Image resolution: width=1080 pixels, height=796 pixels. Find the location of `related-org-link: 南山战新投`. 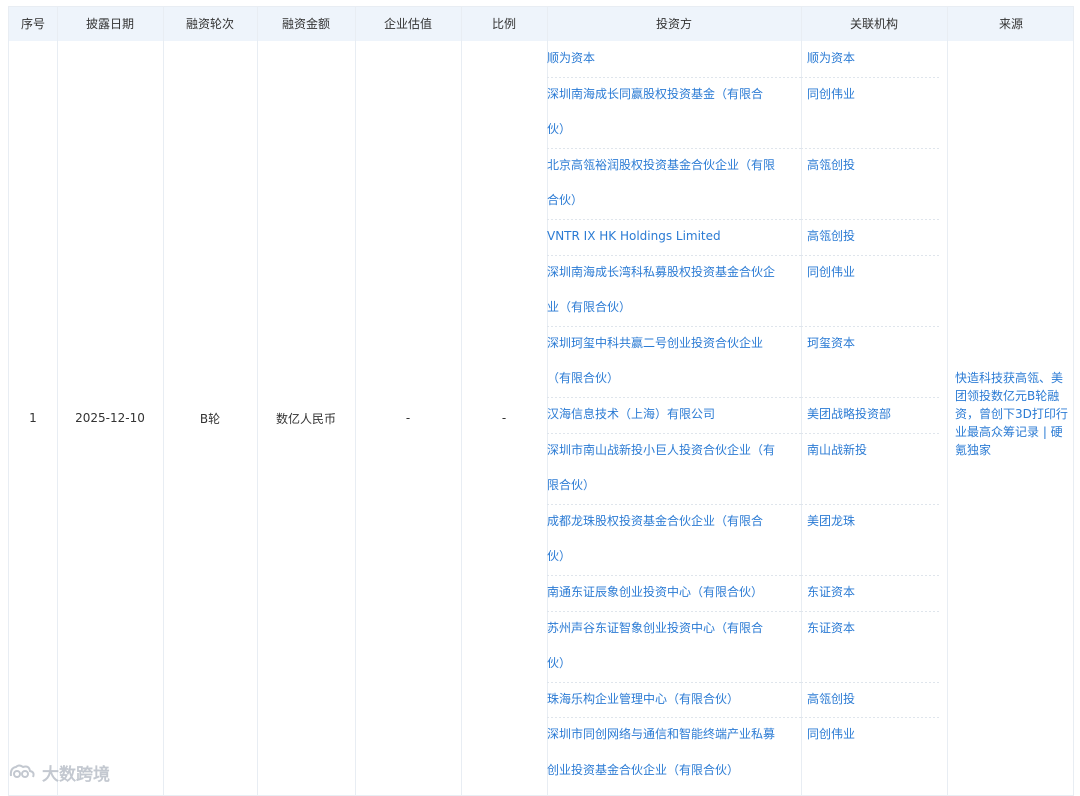

related-org-link: 南山战新投 is located at coordinates (873, 451).